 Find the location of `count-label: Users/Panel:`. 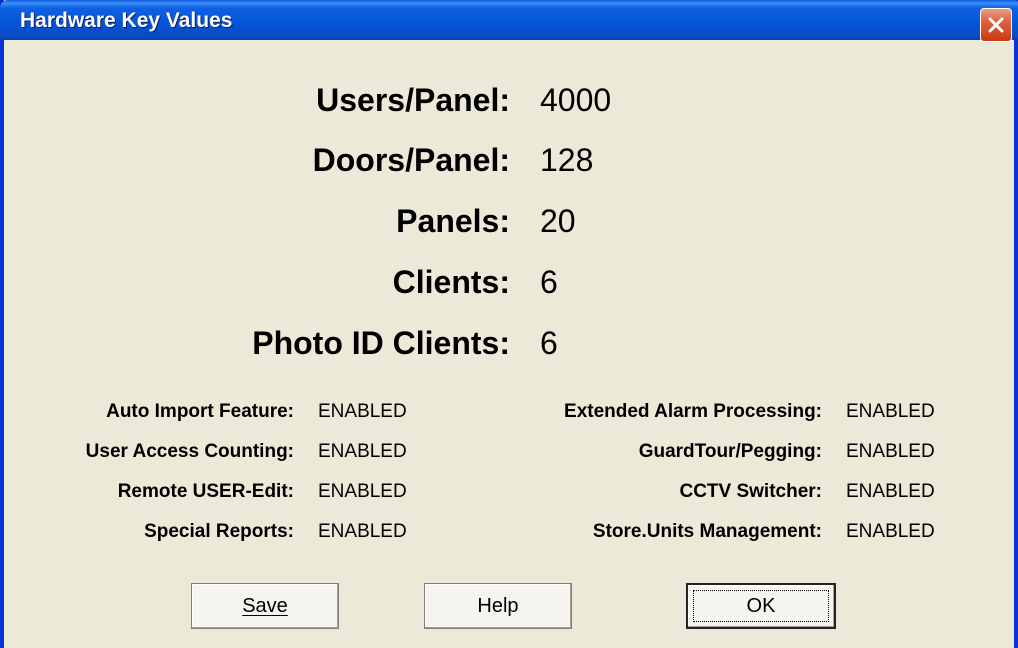

count-label: Users/Panel: is located at coordinates (413, 100).